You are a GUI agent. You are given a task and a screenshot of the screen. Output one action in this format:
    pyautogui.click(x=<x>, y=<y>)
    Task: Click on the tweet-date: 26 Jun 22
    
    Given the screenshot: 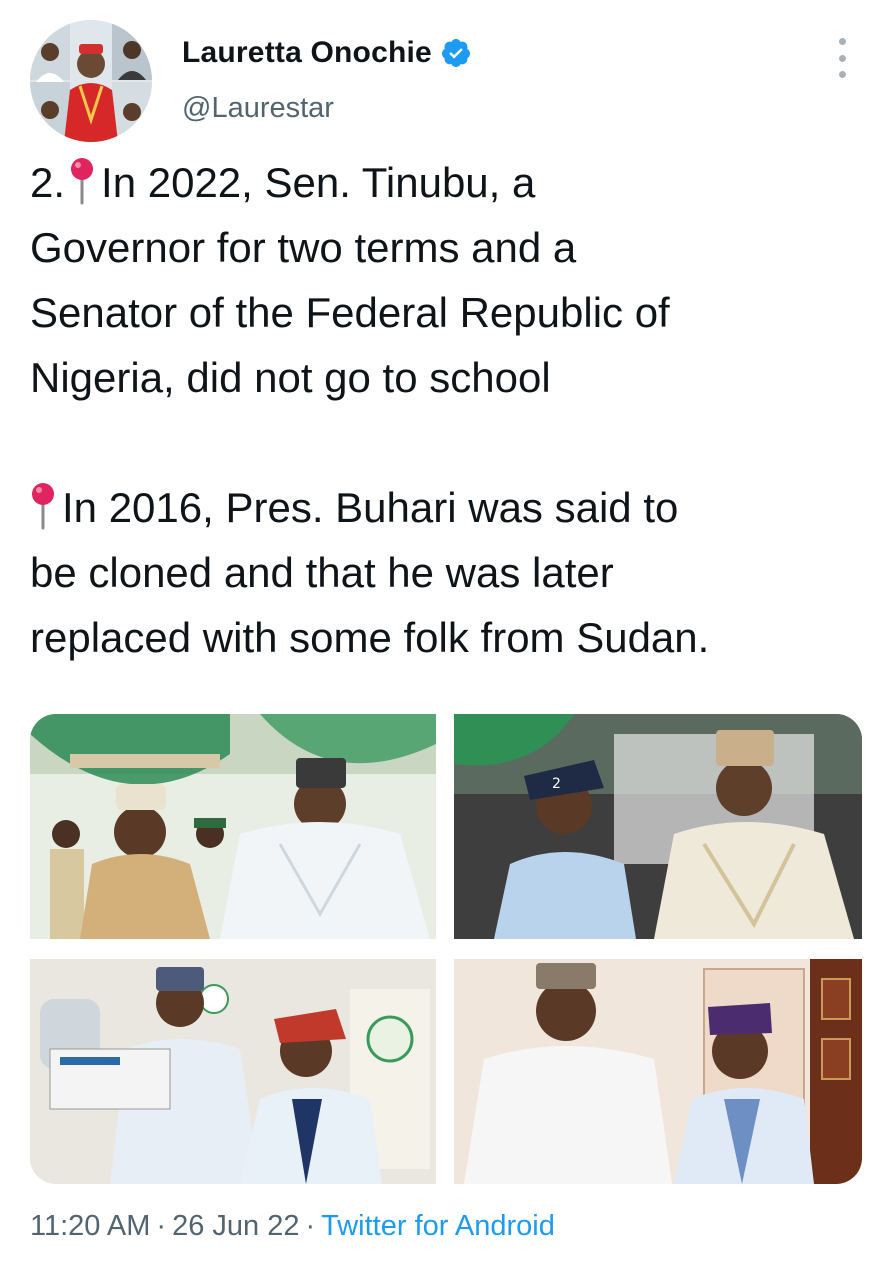 What is the action you would take?
    pyautogui.click(x=235, y=1226)
    